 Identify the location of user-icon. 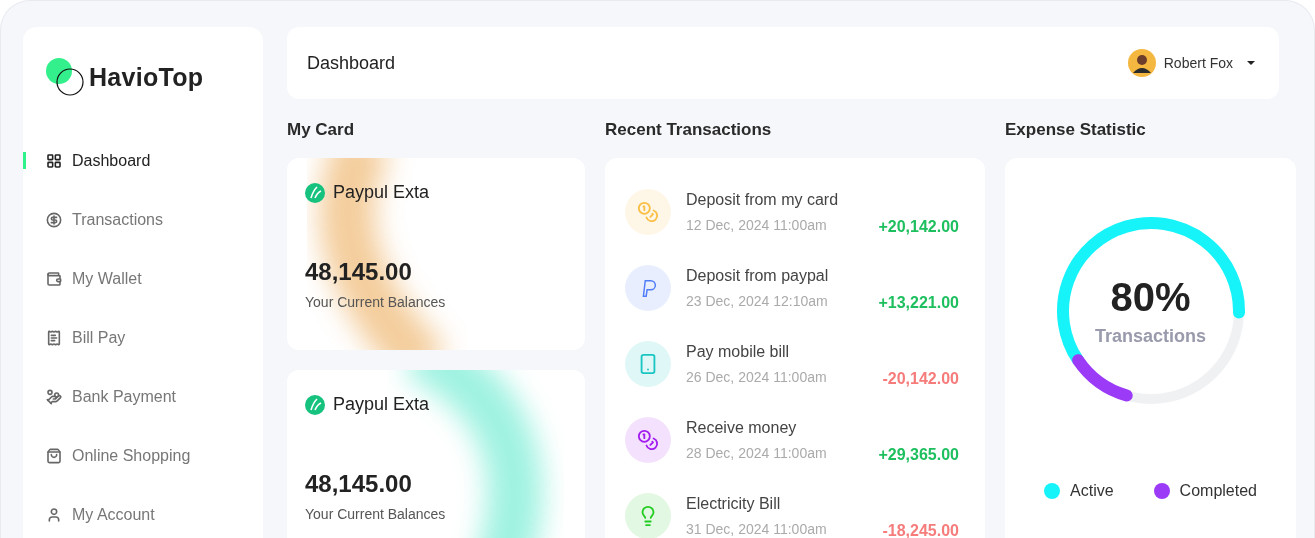
(54, 514).